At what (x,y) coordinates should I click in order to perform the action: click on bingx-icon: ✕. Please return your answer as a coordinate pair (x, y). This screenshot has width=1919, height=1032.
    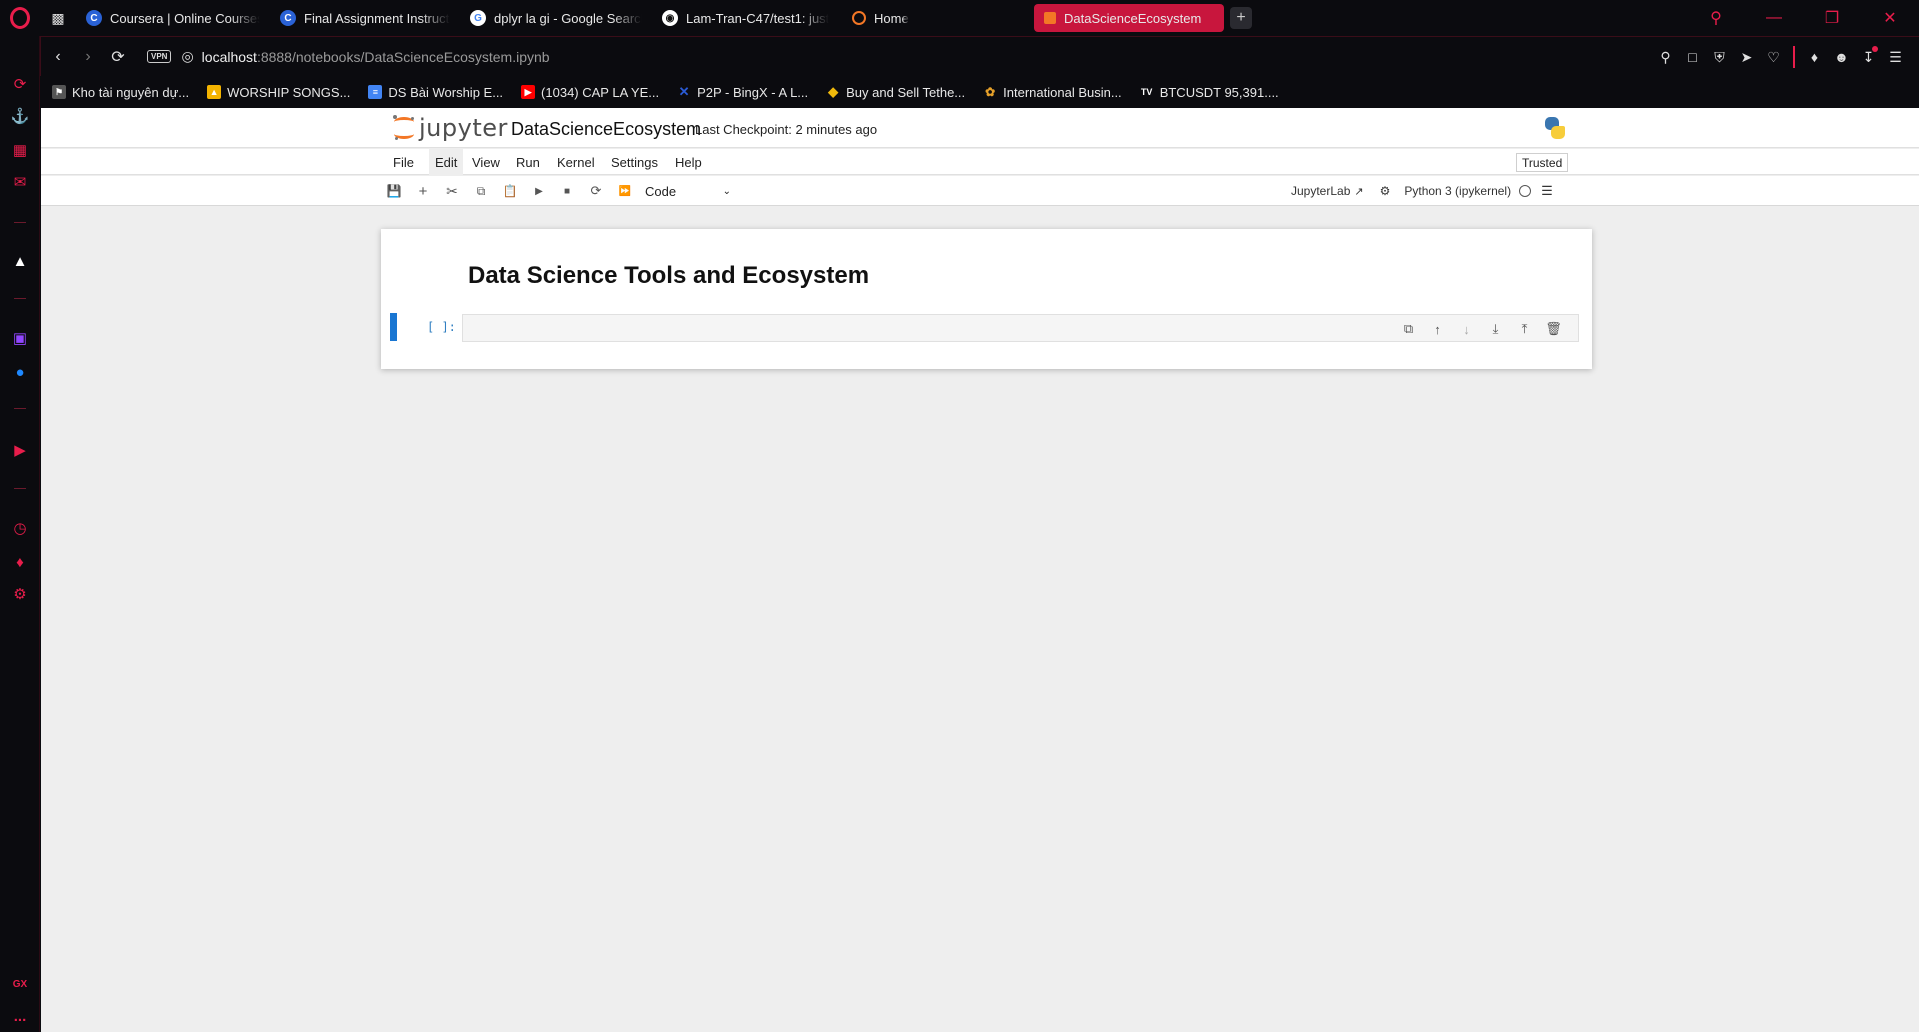
    Looking at the image, I should click on (684, 91).